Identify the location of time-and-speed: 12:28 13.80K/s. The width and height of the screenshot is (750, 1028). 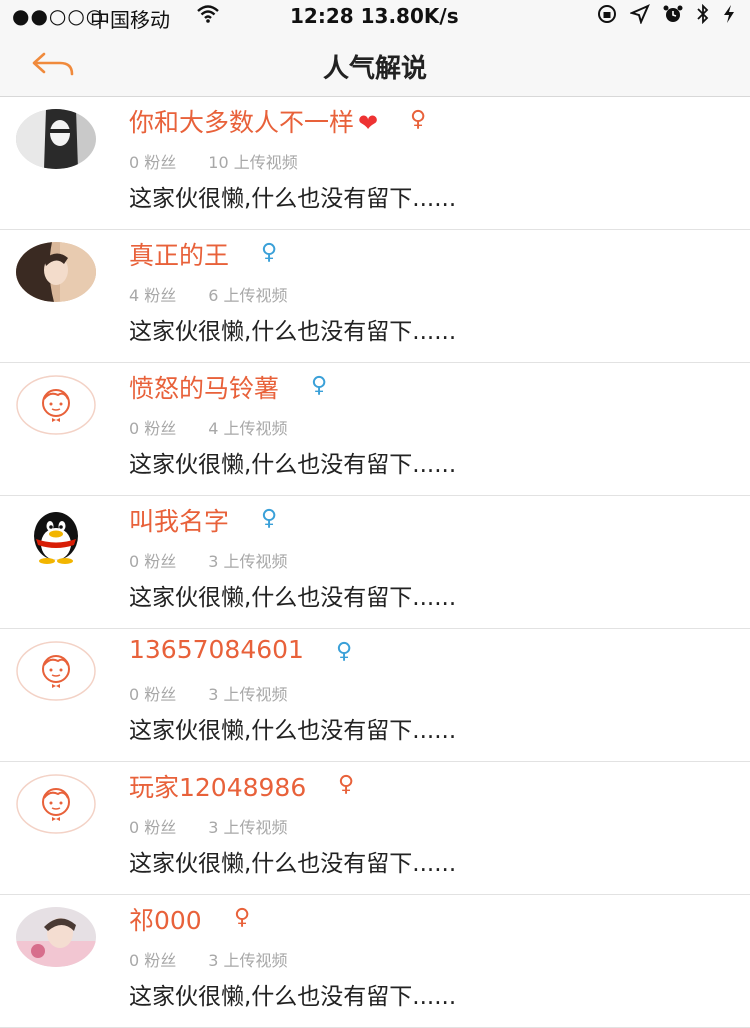
(374, 16).